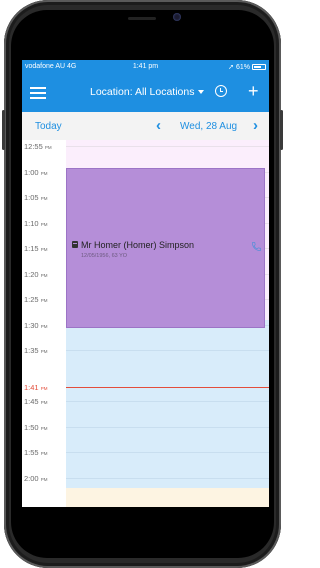  I want to click on time-slot-value: 1:45, so click(31, 401).